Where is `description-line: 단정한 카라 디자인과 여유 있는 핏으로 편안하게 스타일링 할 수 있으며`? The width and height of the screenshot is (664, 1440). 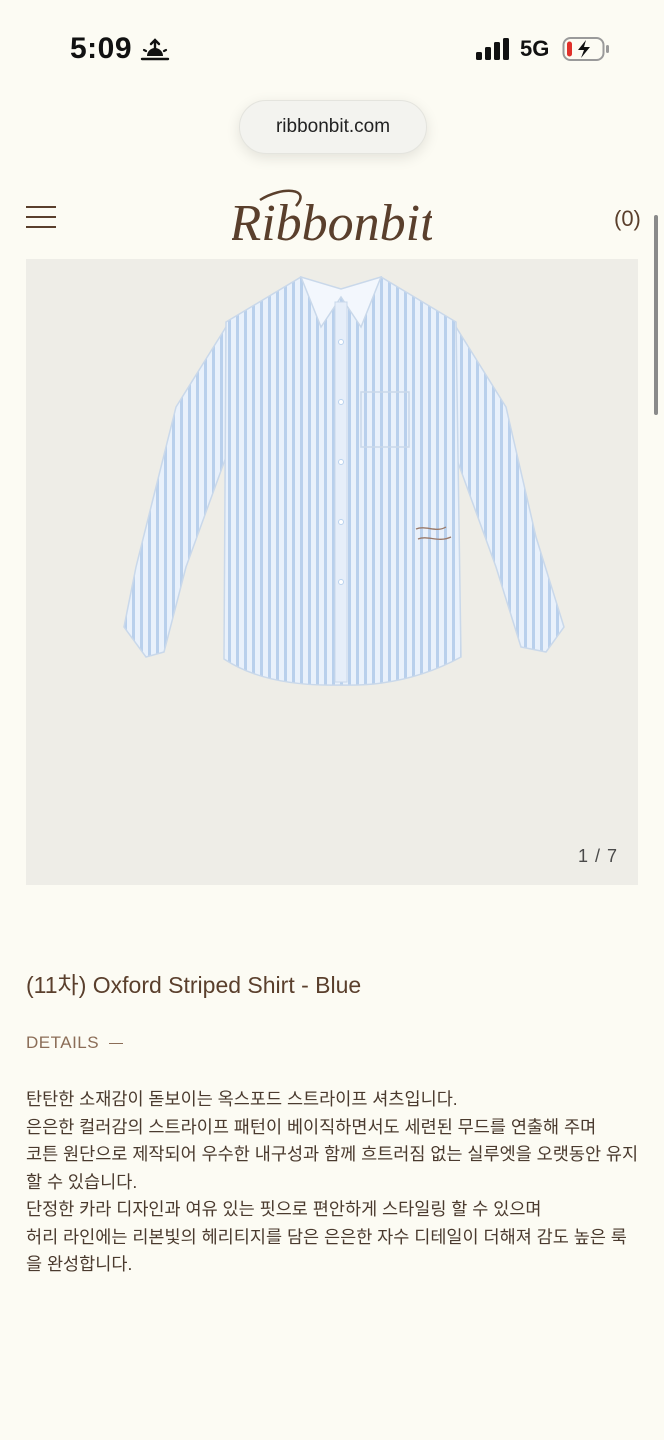 description-line: 단정한 카라 디자인과 여유 있는 핏으로 편안하게 스타일링 할 수 있으며 is located at coordinates (284, 1209).